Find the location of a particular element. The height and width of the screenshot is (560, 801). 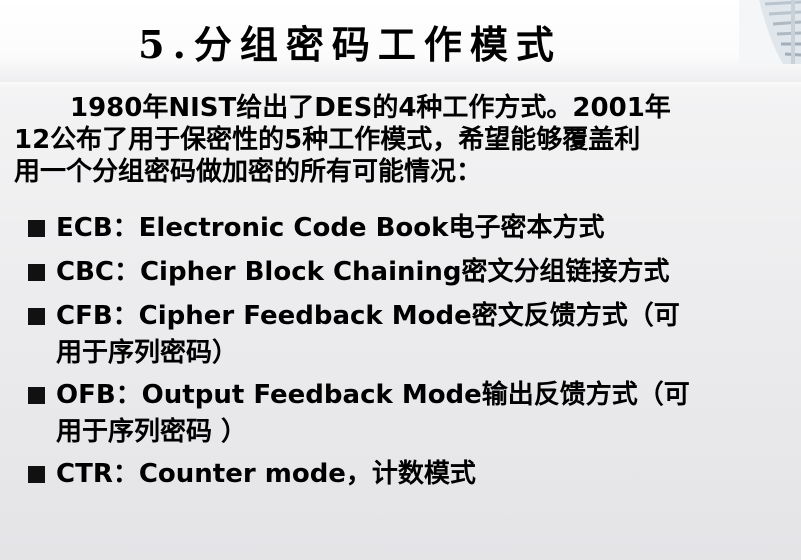

intro-line: 12公布了用于保密性的5种工作模式，希望能够覆盖利 is located at coordinates (327, 140).